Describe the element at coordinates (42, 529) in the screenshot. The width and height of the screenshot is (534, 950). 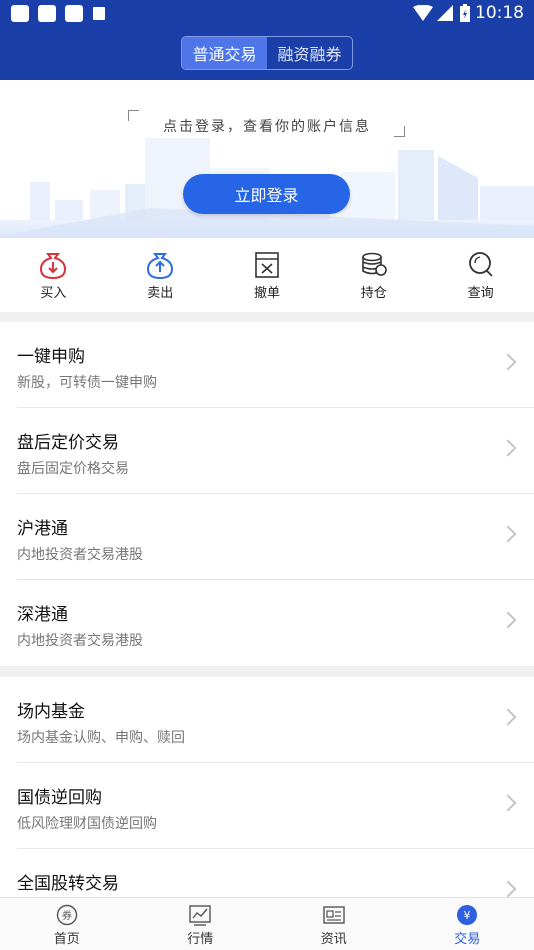
I see `list-item-title: 沪港通` at that location.